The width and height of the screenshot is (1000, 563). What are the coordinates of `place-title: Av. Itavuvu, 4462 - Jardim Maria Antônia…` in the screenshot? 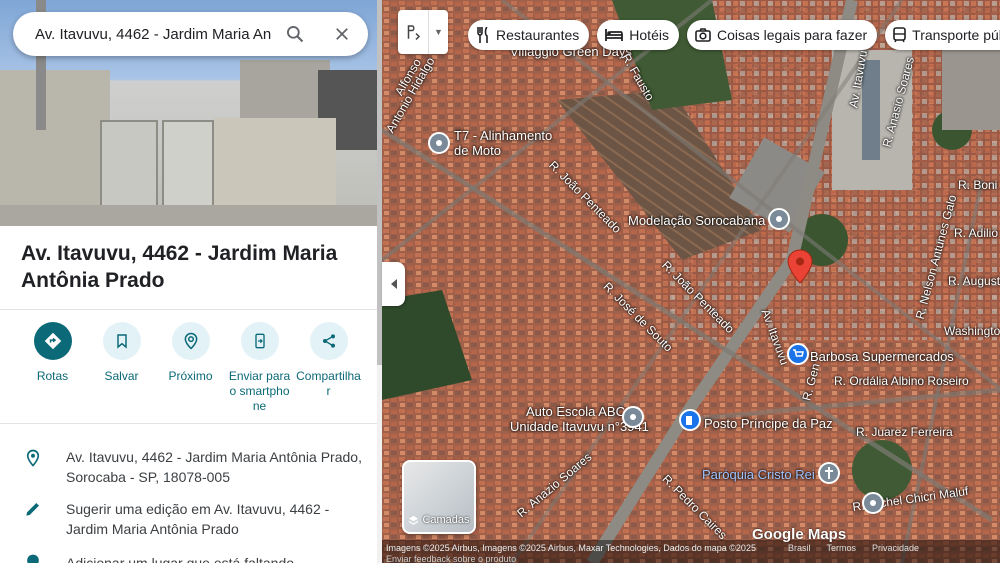 It's located at (179, 267).